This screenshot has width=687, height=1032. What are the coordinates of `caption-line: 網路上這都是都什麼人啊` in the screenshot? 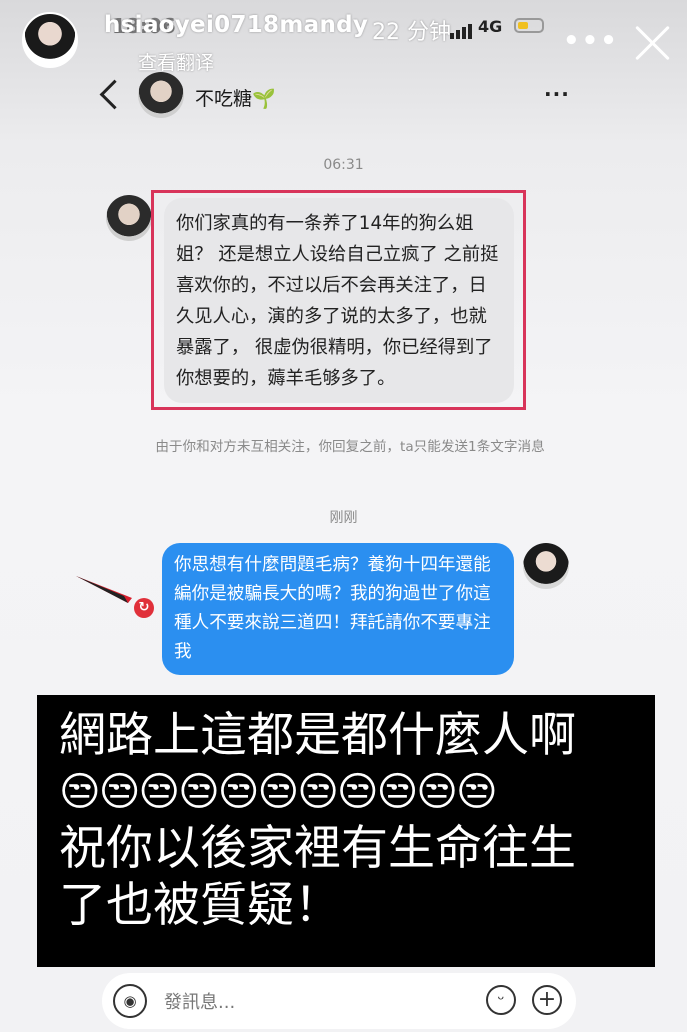 It's located at (317, 735).